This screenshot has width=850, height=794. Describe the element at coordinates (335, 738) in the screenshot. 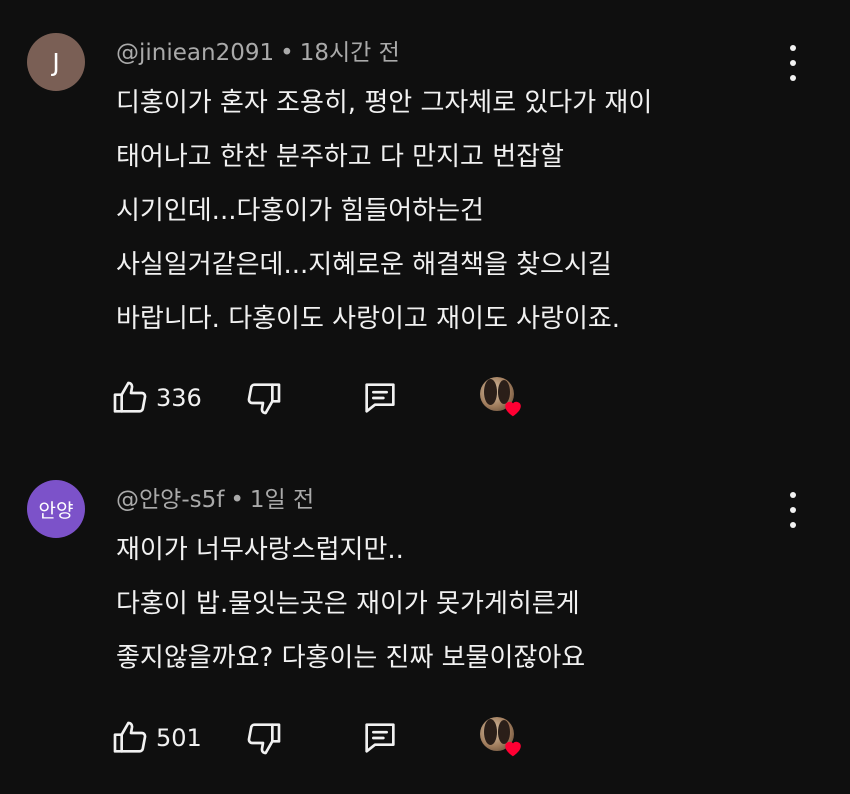

I see `comment-actions: 501` at that location.